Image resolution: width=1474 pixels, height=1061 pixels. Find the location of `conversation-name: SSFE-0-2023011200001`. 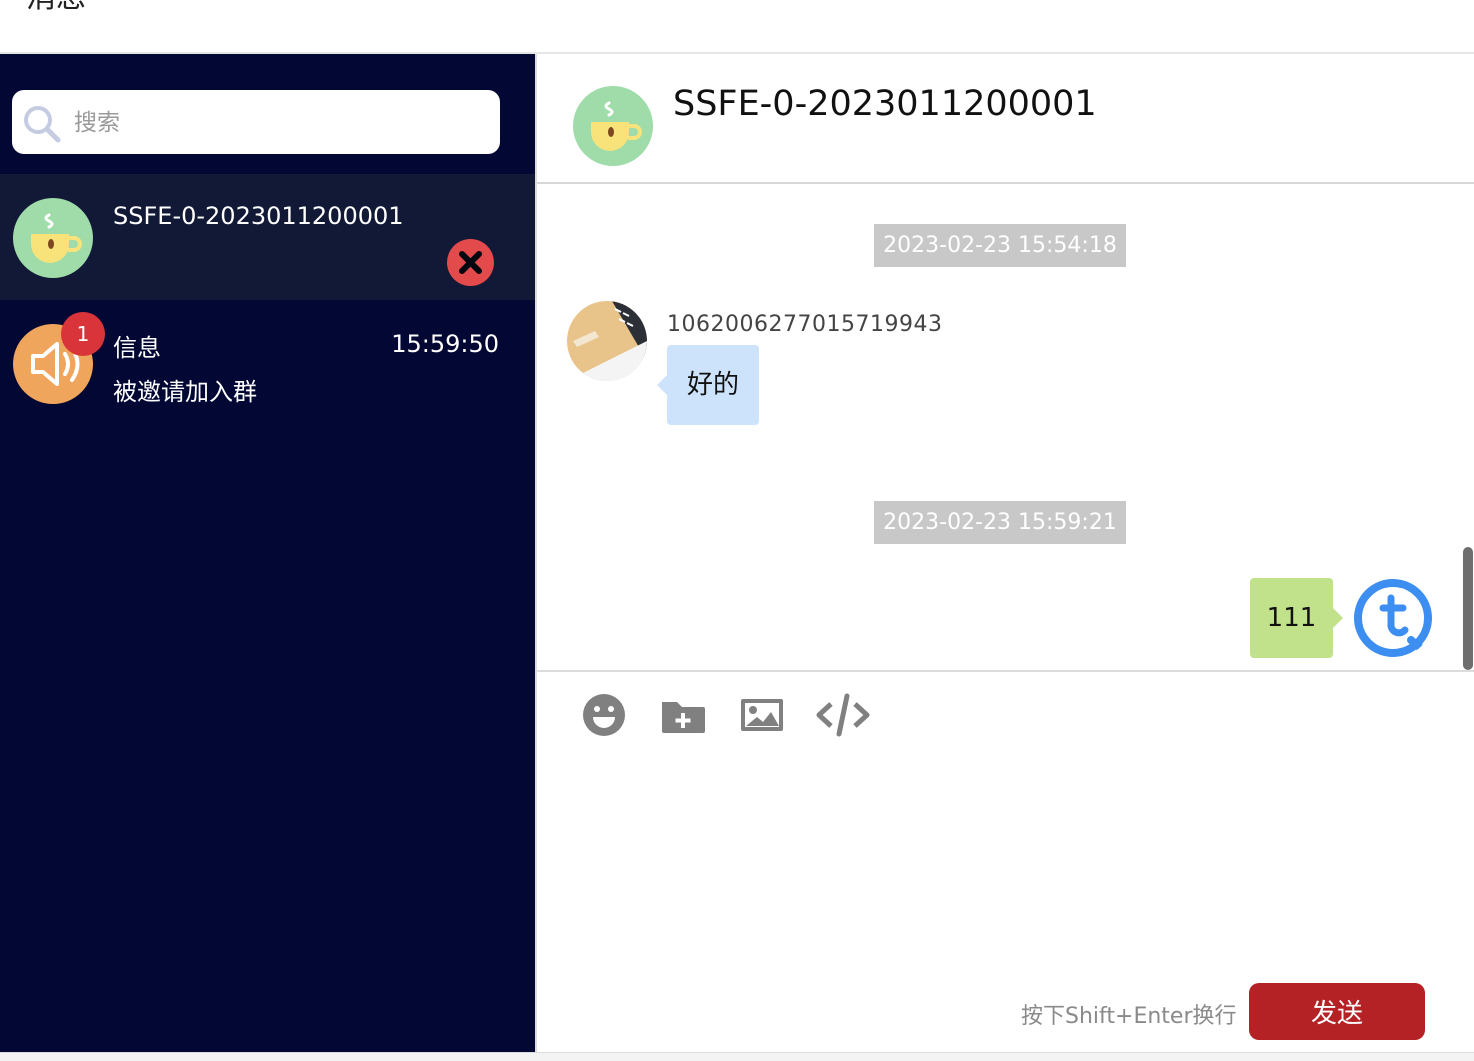

conversation-name: SSFE-0-2023011200001 is located at coordinates (258, 216).